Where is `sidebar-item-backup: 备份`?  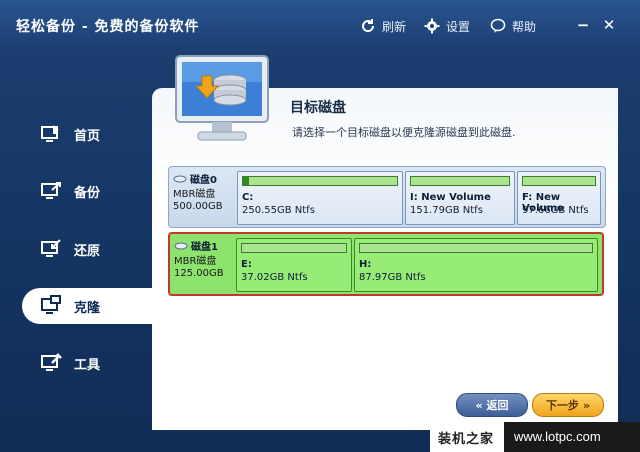
sidebar-item-backup: 备份 is located at coordinates (87, 191).